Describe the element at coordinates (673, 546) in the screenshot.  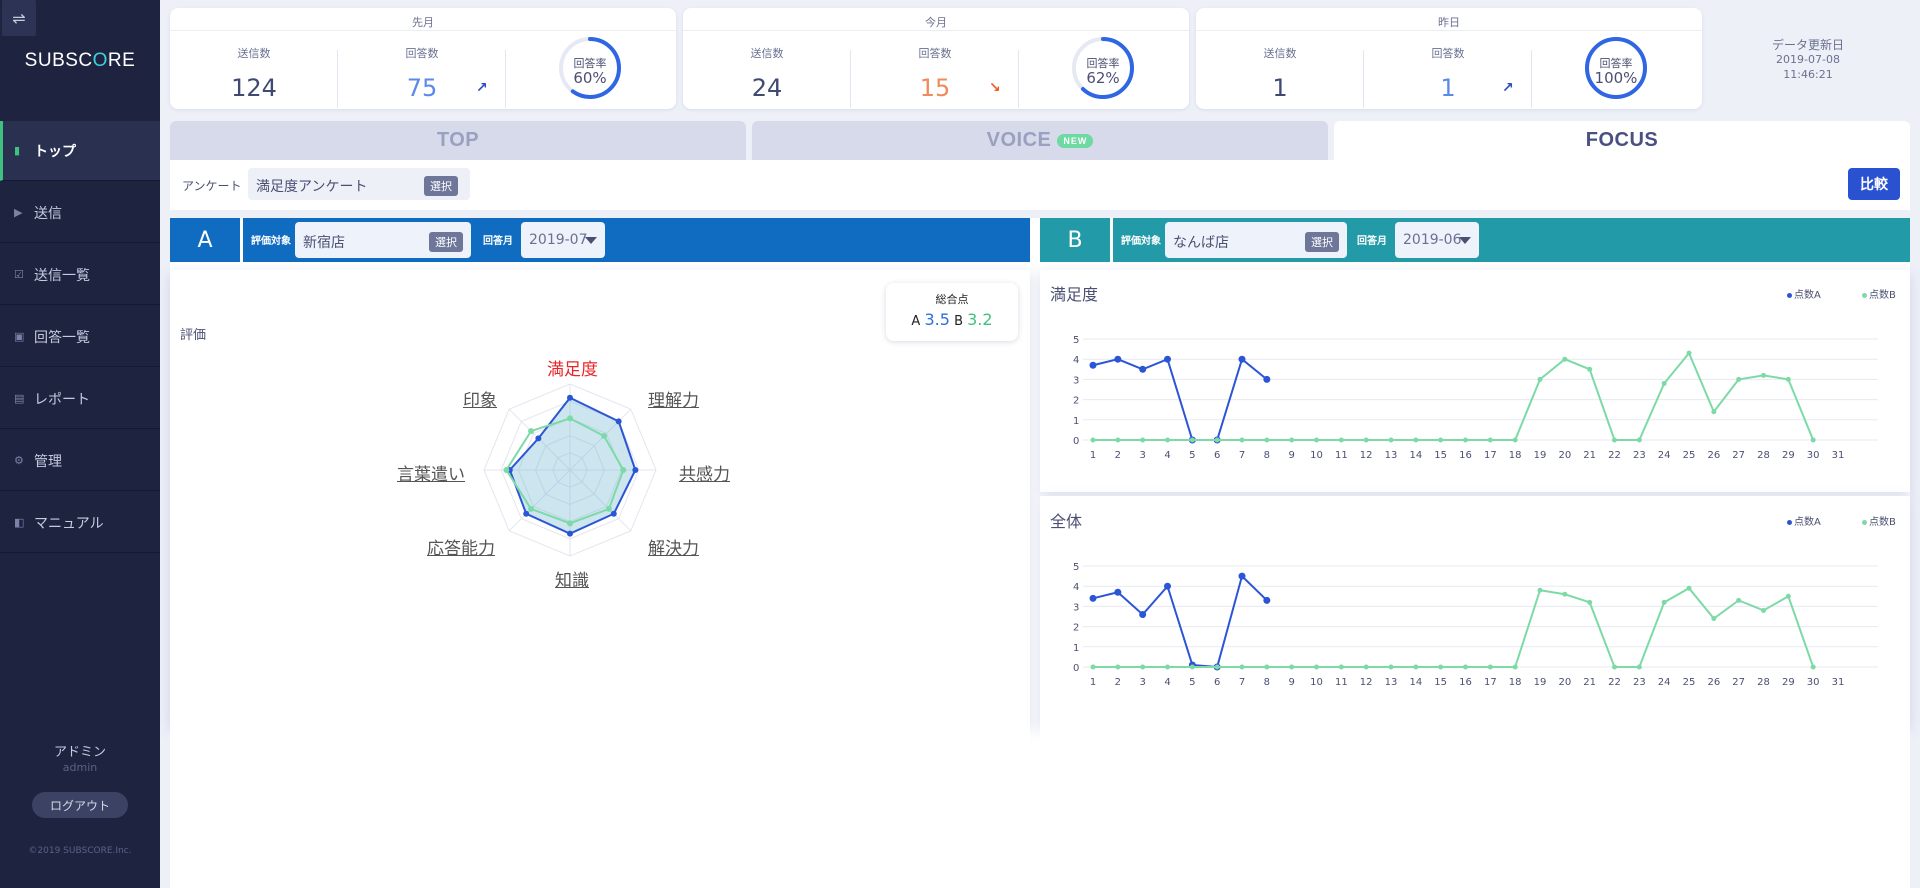
I see `radar-label-resolution: 解決力` at that location.